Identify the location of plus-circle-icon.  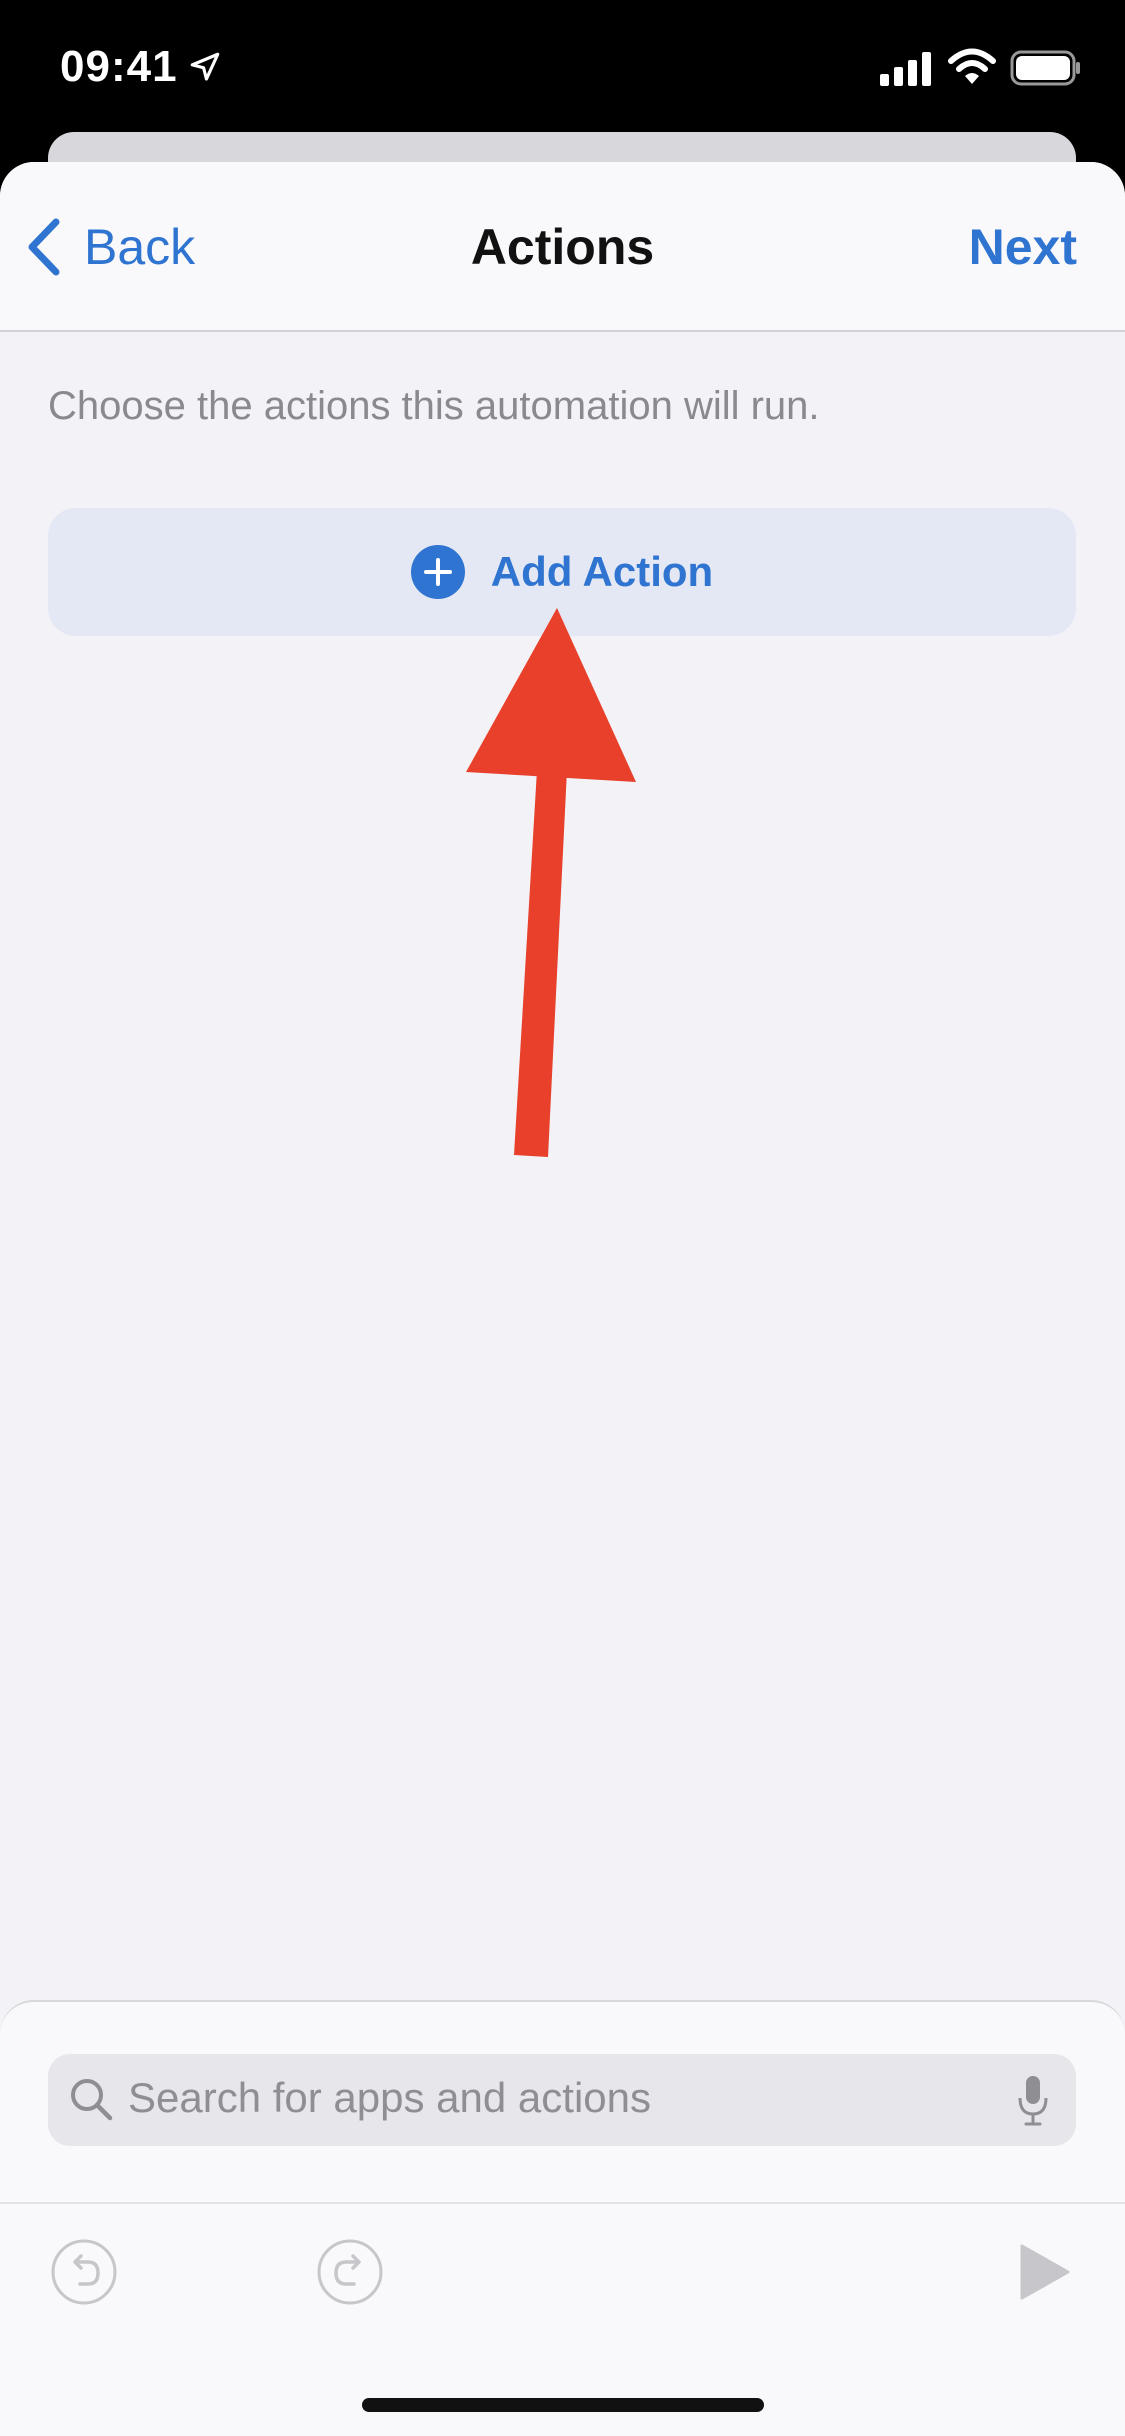
(437, 572).